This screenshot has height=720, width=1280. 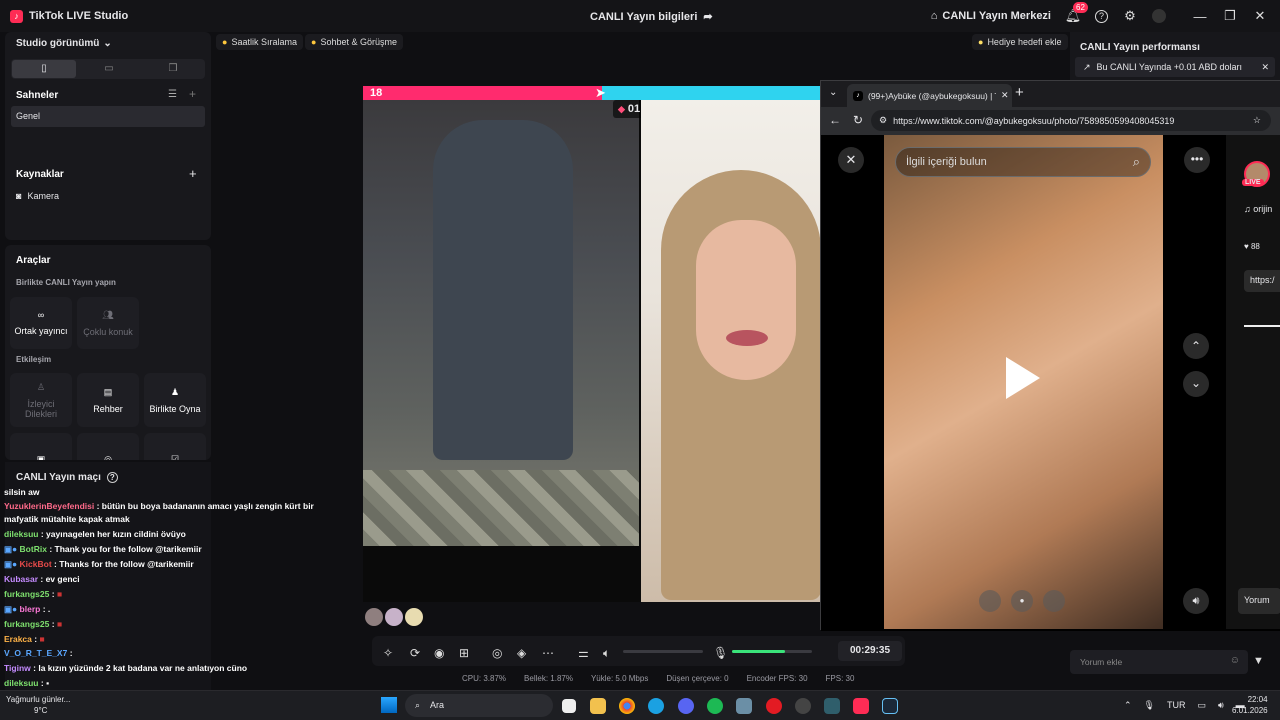 What do you see at coordinates (990, 601) in the screenshot?
I see `prev-photo-button` at bounding box center [990, 601].